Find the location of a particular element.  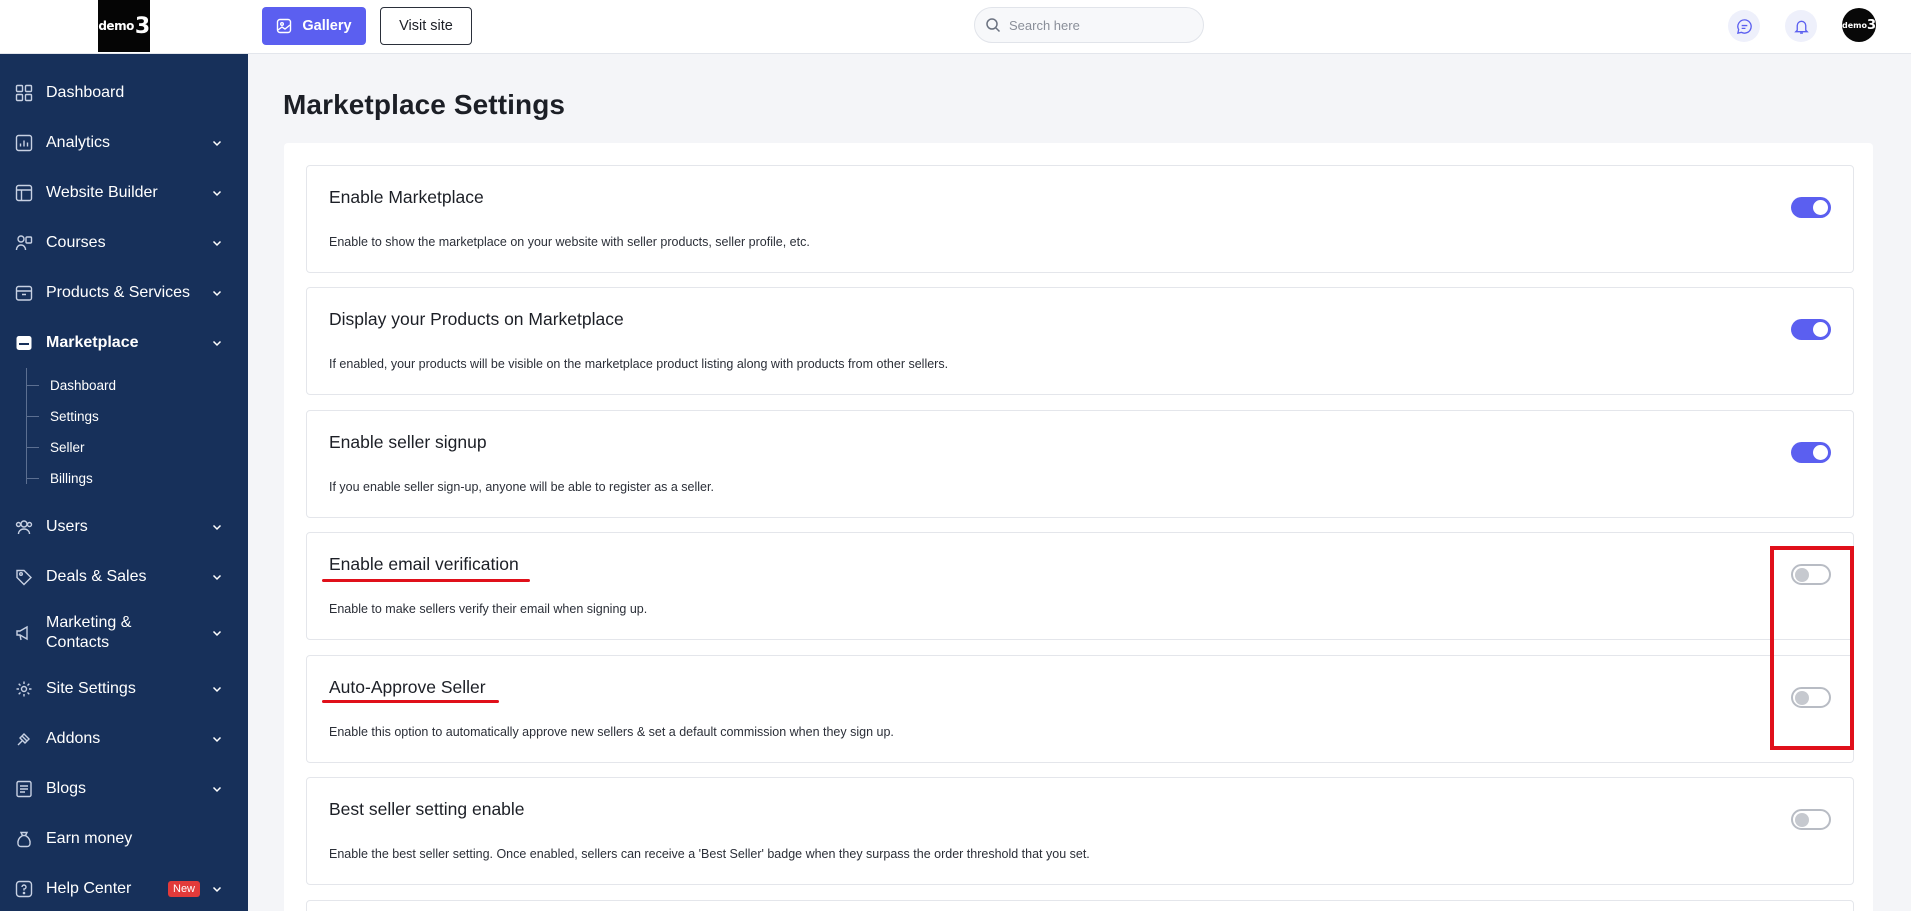

gallery-label: Gallery is located at coordinates (327, 26).